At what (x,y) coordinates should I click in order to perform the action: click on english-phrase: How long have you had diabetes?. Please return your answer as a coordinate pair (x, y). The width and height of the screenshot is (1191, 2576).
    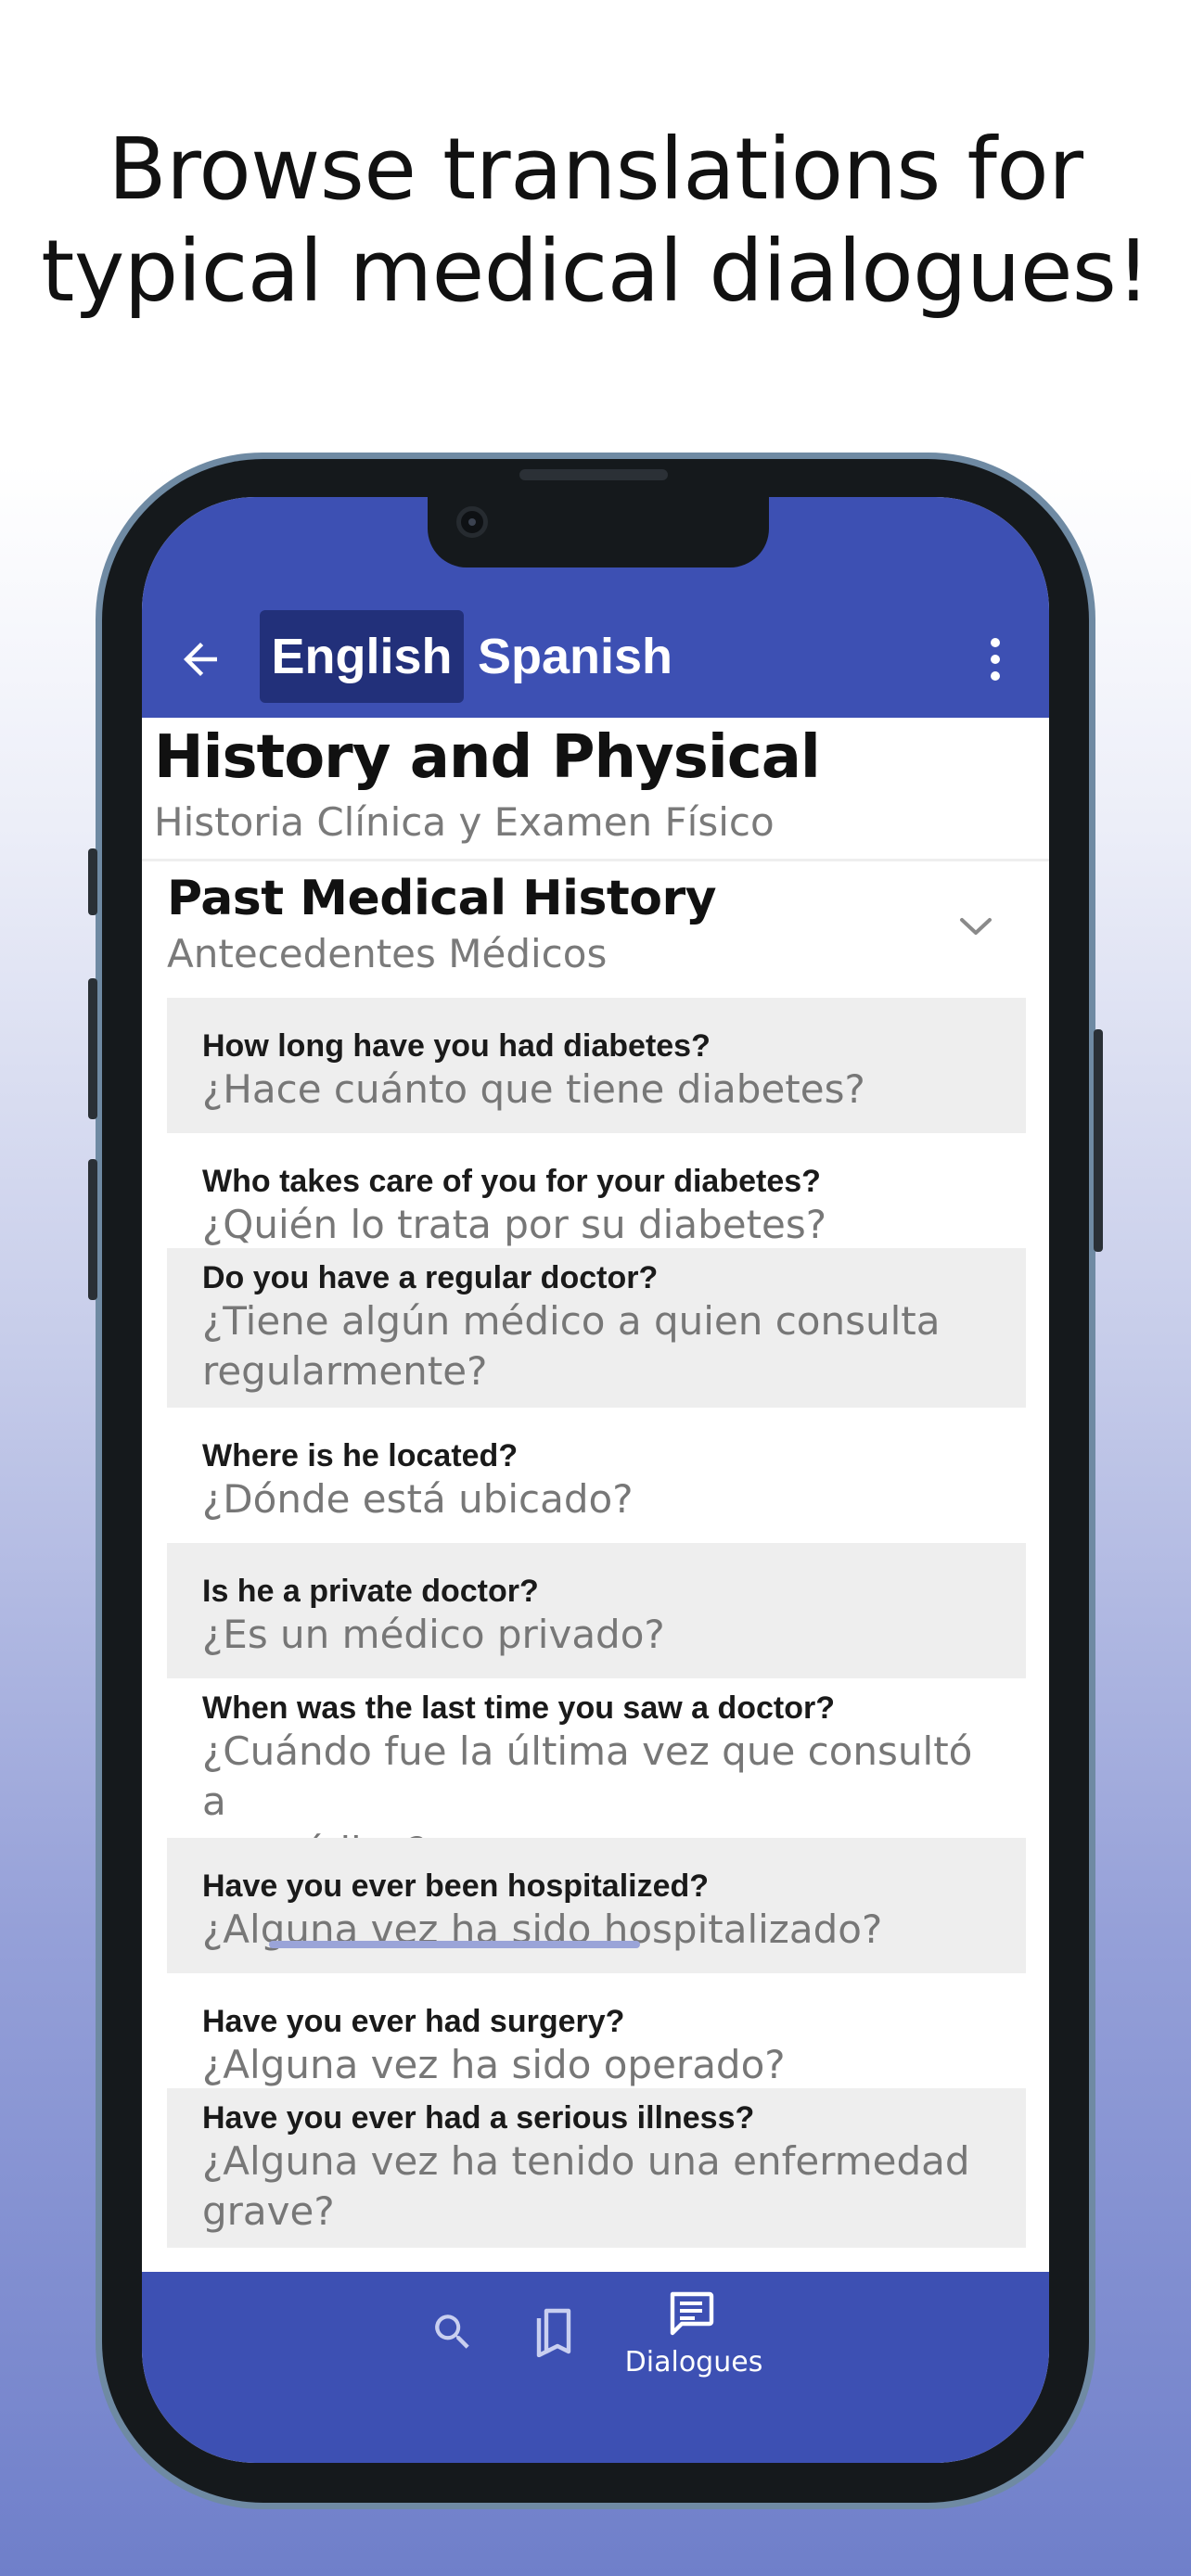
    Looking at the image, I should click on (456, 1046).